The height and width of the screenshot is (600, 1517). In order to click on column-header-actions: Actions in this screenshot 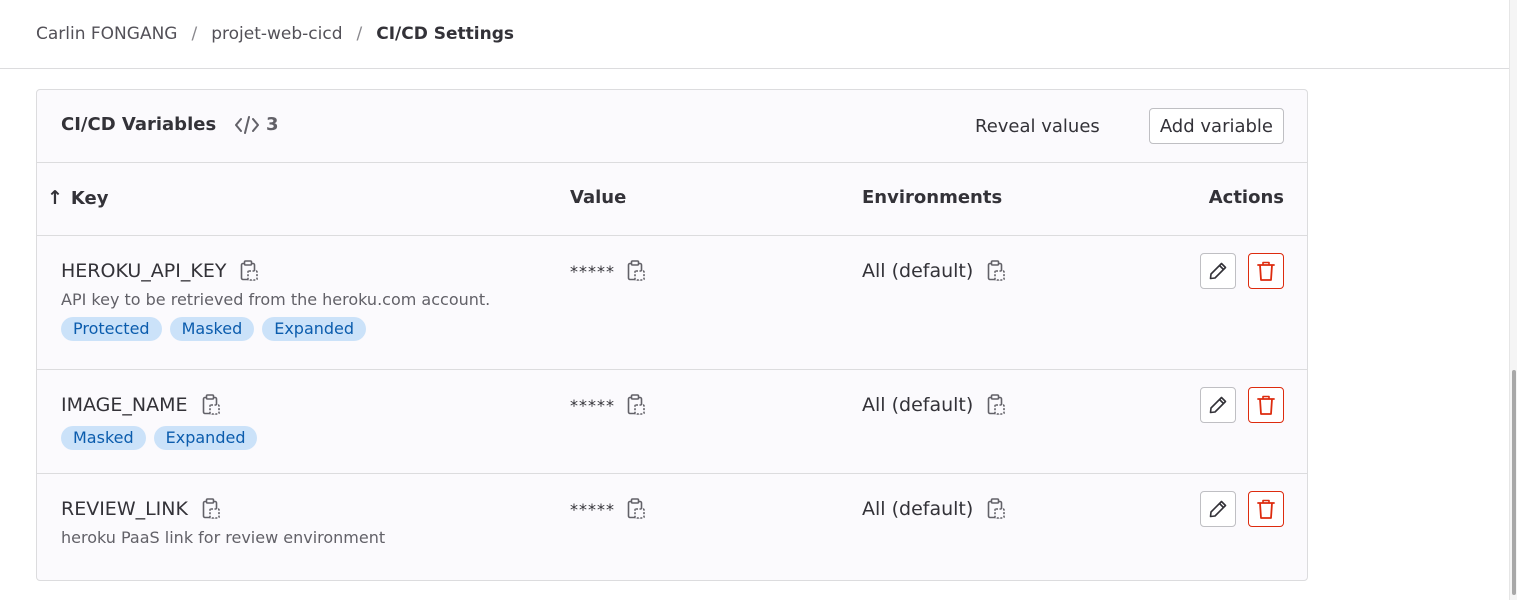, I will do `click(1246, 197)`.